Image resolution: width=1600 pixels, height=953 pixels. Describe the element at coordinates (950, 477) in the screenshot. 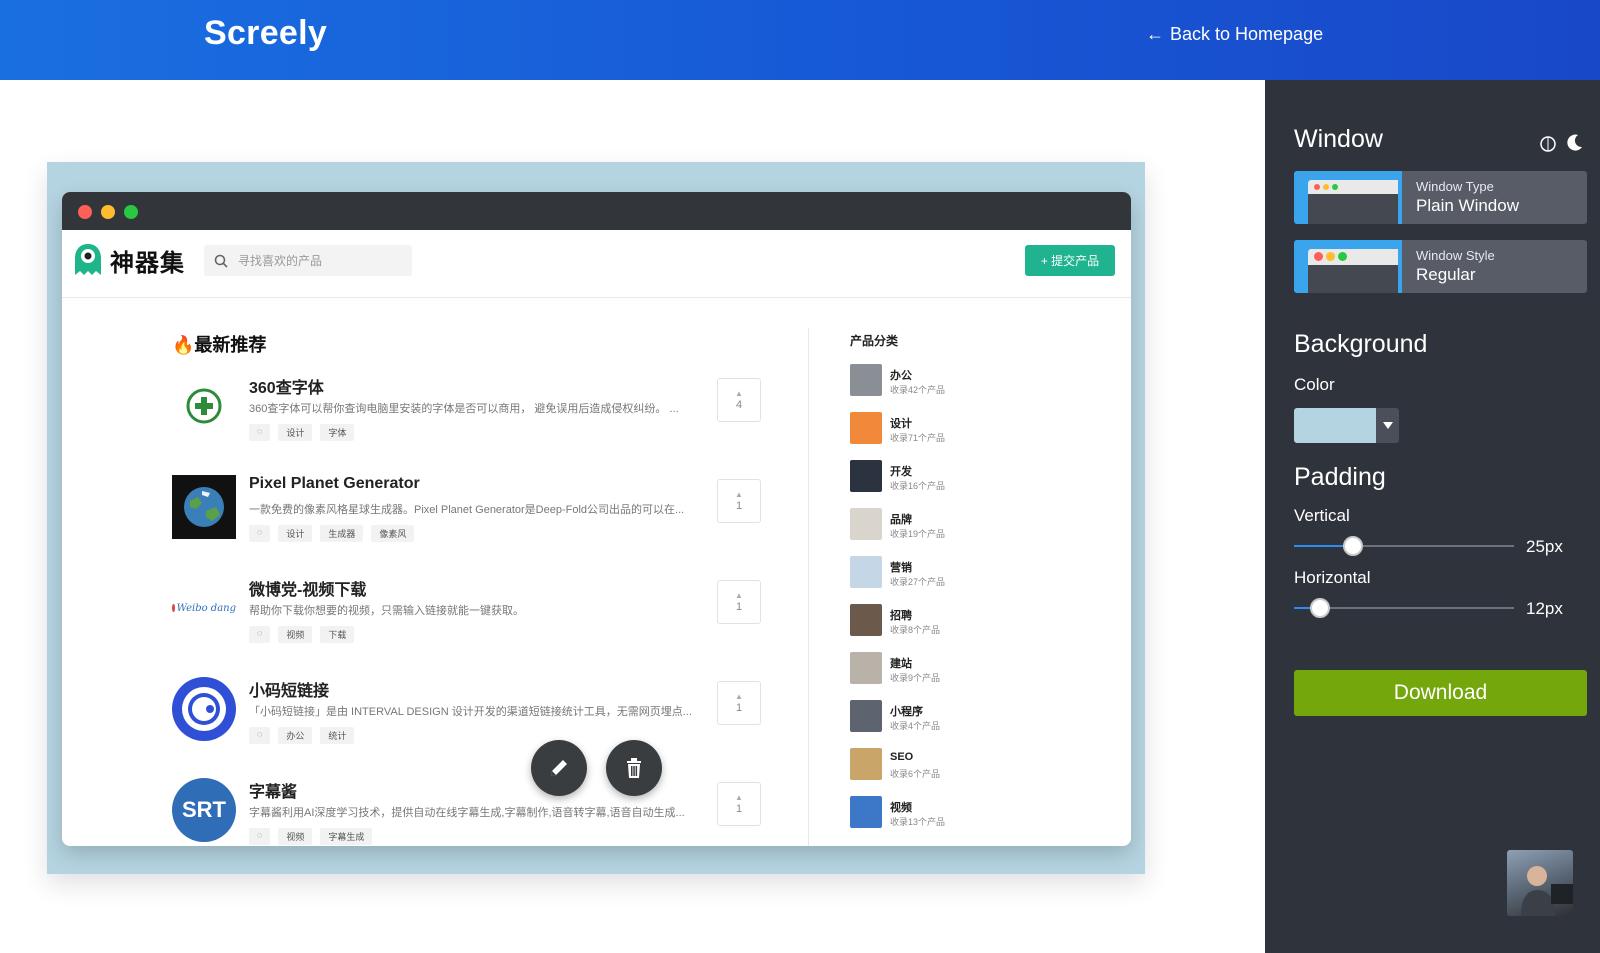

I see `category-item: 开发 收录16个产品` at that location.